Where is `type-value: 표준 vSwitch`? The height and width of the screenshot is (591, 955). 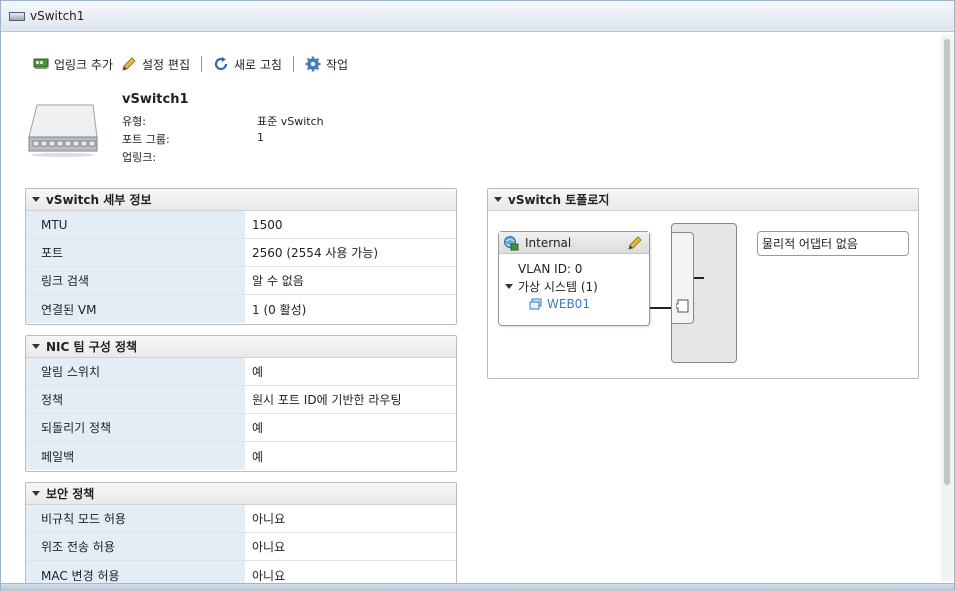
type-value: 표준 vSwitch is located at coordinates (290, 121).